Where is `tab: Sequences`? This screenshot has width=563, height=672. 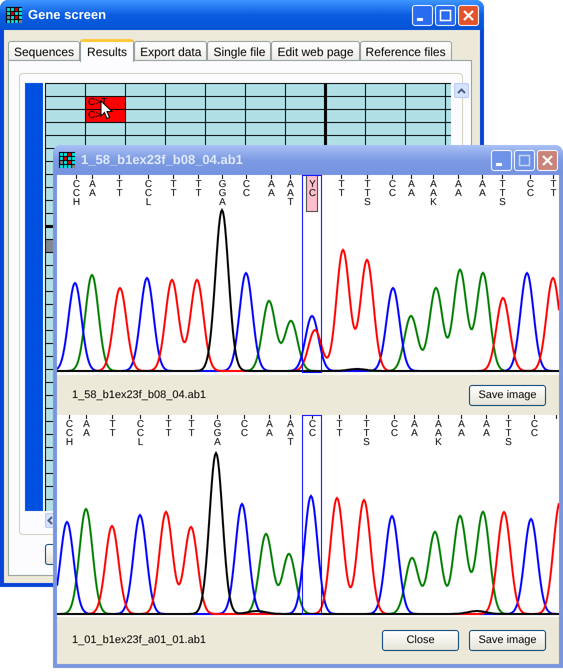 tab: Sequences is located at coordinates (44, 51).